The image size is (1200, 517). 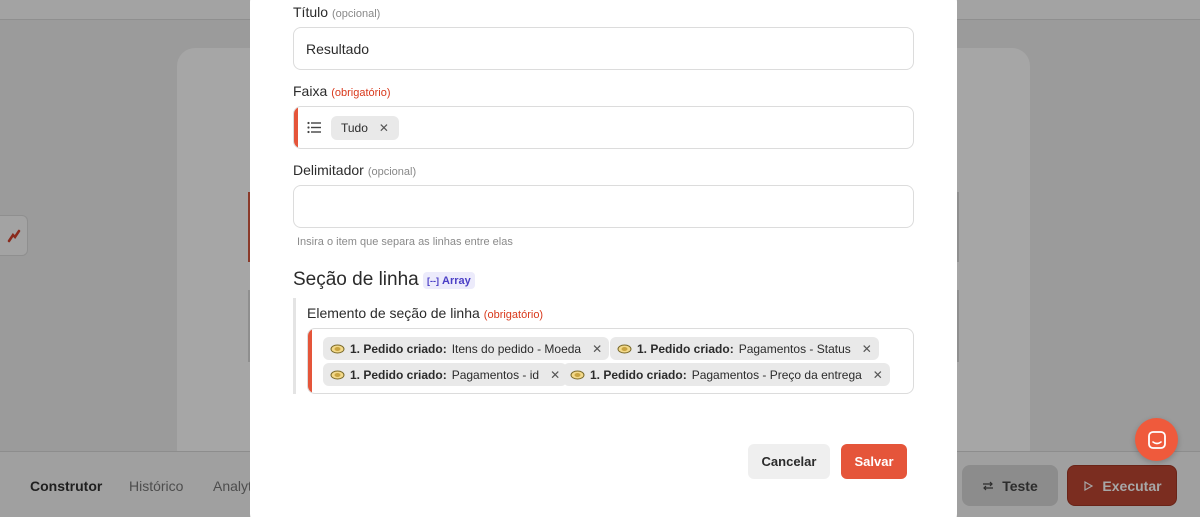 I want to click on array-badge: [--] Array, so click(x=449, y=280).